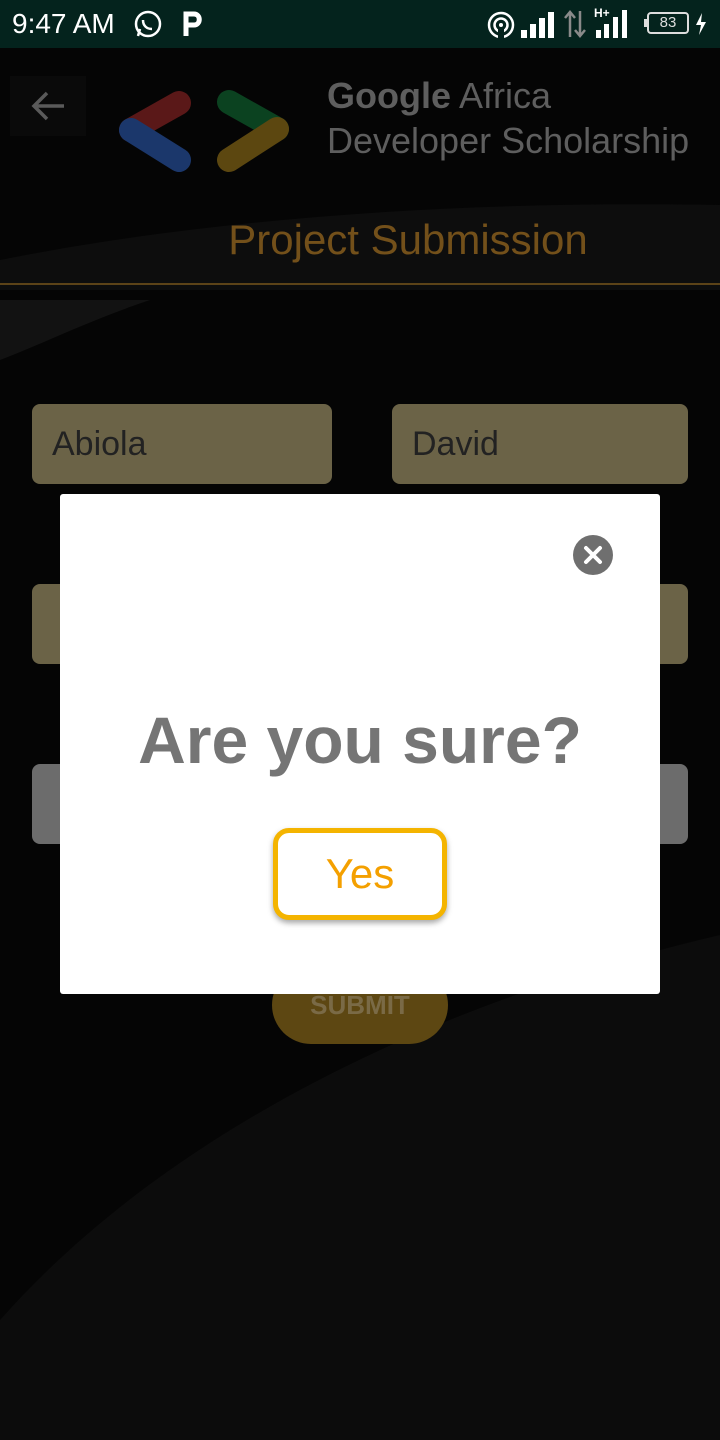 This screenshot has width=720, height=1440. What do you see at coordinates (63, 23) in the screenshot?
I see `status-time: 9:47 AM` at bounding box center [63, 23].